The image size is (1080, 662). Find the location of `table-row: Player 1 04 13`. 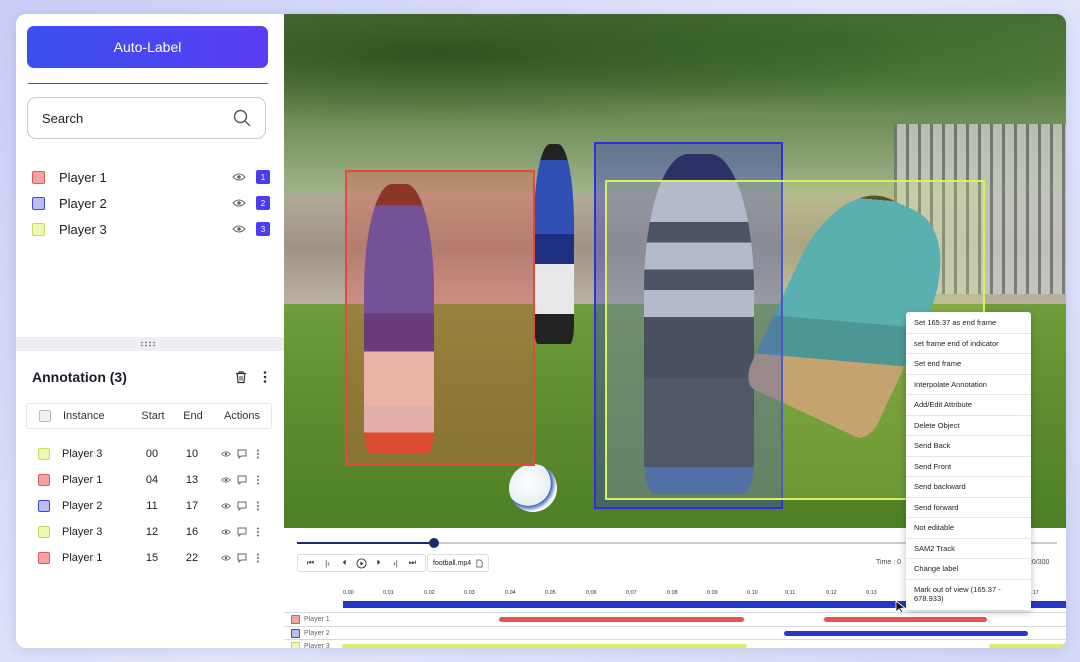

table-row: Player 1 04 13 is located at coordinates (149, 480).